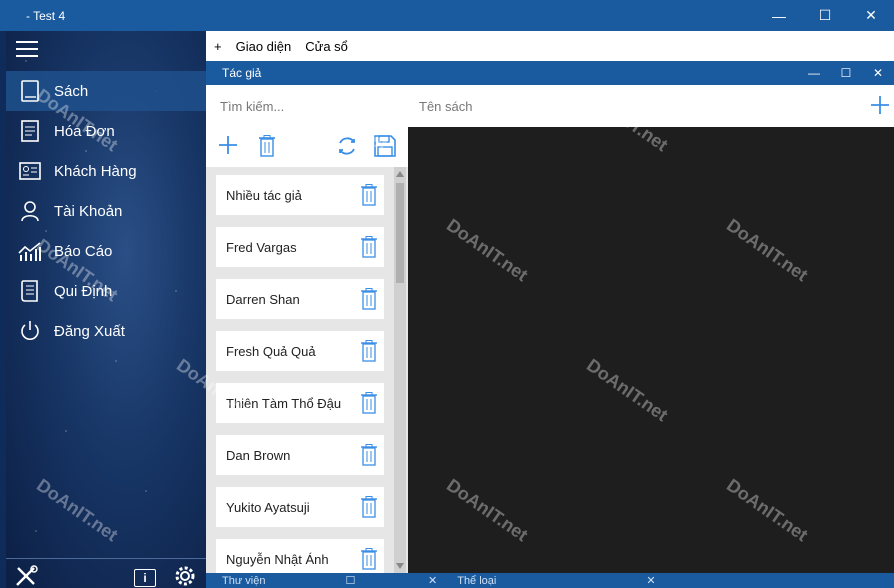 This screenshot has width=894, height=588. What do you see at coordinates (477, 580) in the screenshot?
I see `genre-window-title: Thể loại` at bounding box center [477, 580].